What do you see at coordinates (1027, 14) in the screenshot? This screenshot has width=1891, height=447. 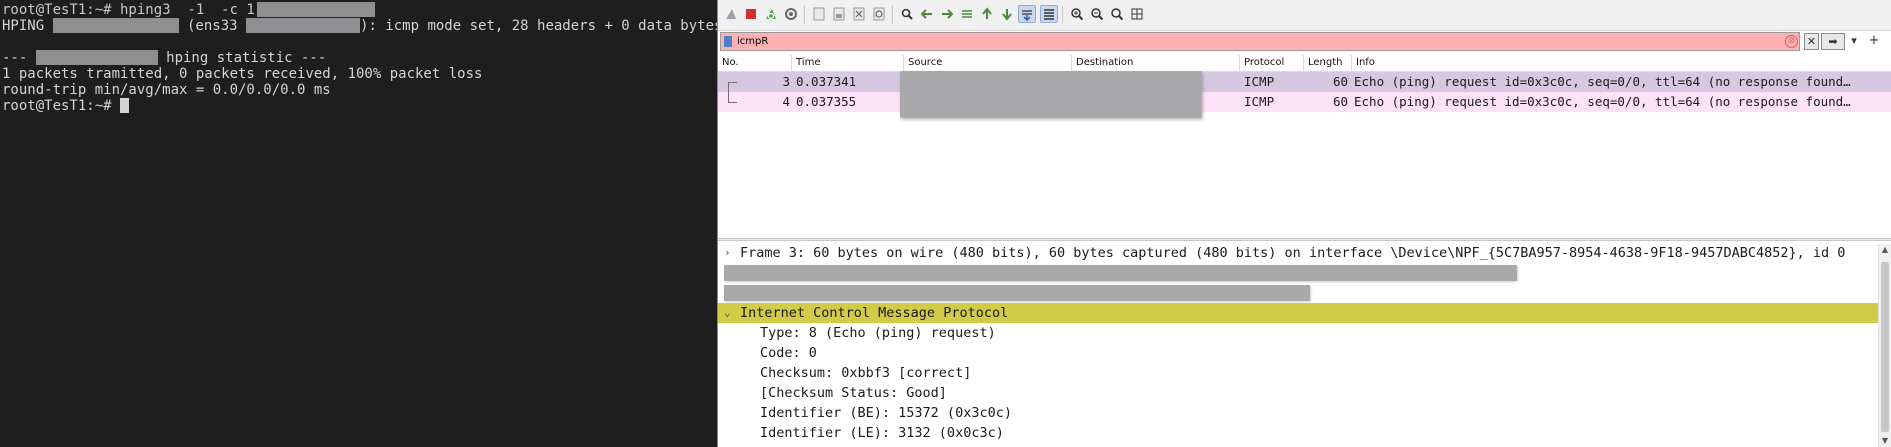 I see `autoscroll-icon` at bounding box center [1027, 14].